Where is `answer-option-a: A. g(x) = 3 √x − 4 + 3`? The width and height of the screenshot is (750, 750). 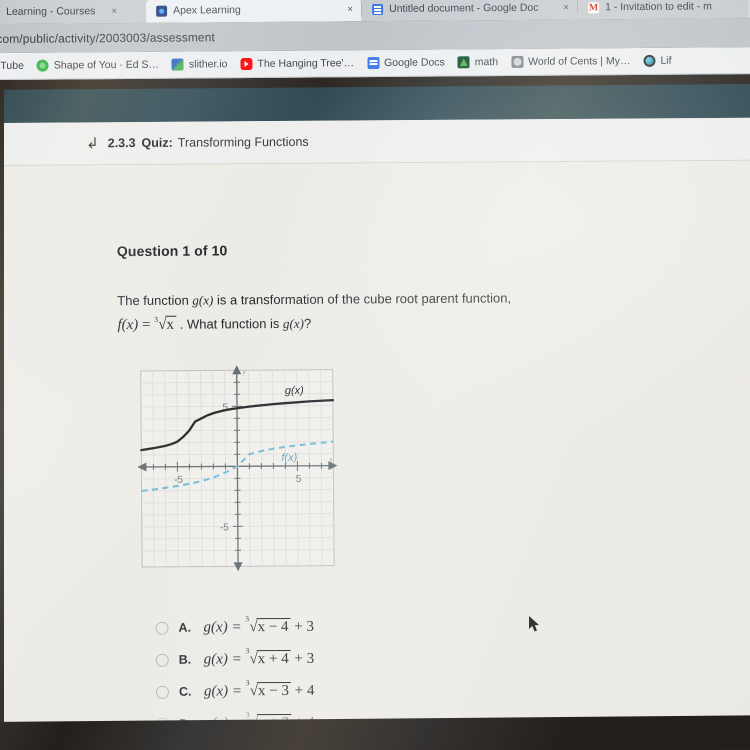
answer-option-a: A. g(x) = 3 √x − 4 + 3 is located at coordinates (355, 626).